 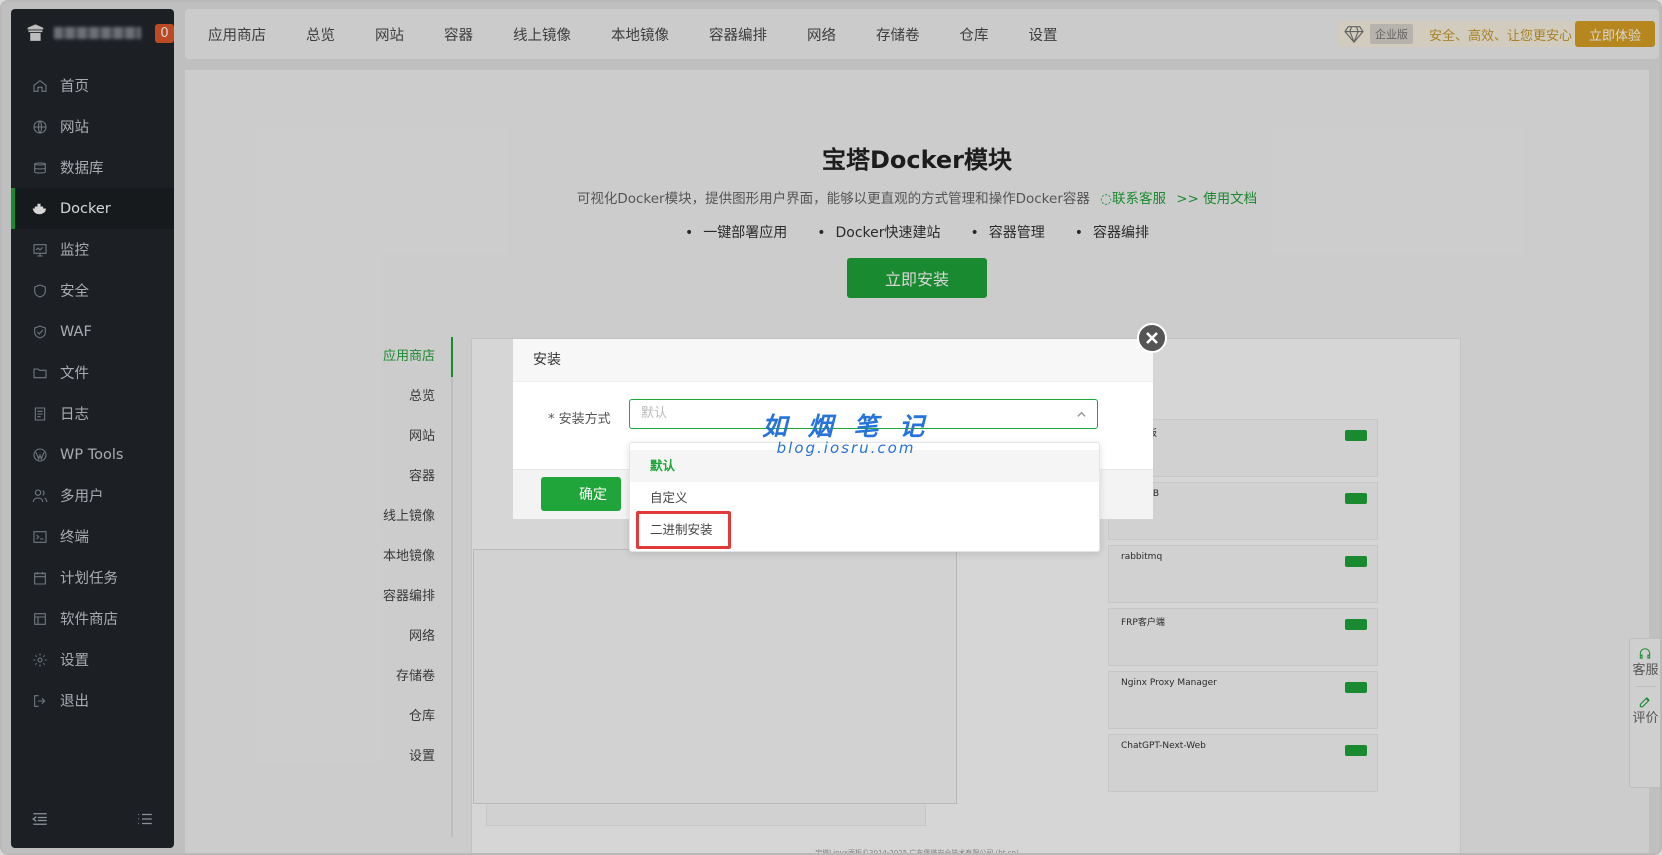 I want to click on chevron-up-icon, so click(x=1081, y=414).